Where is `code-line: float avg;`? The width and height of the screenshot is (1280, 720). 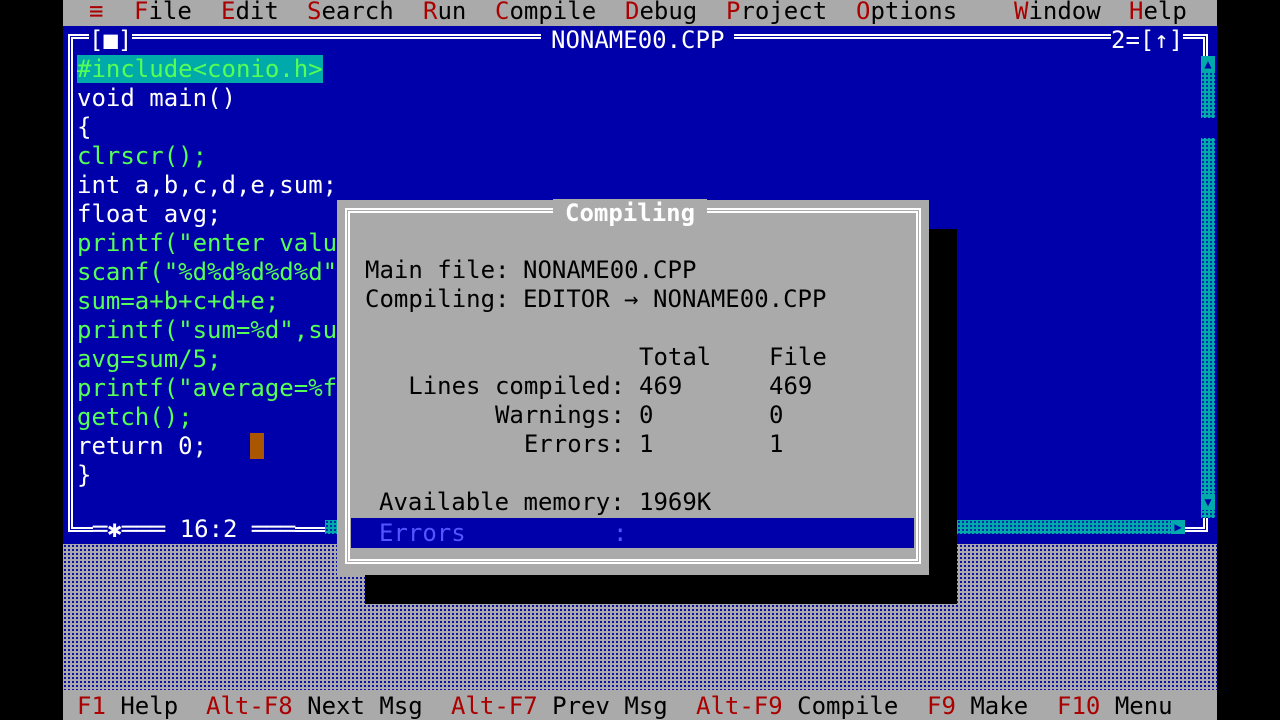 code-line: float avg; is located at coordinates (149, 214).